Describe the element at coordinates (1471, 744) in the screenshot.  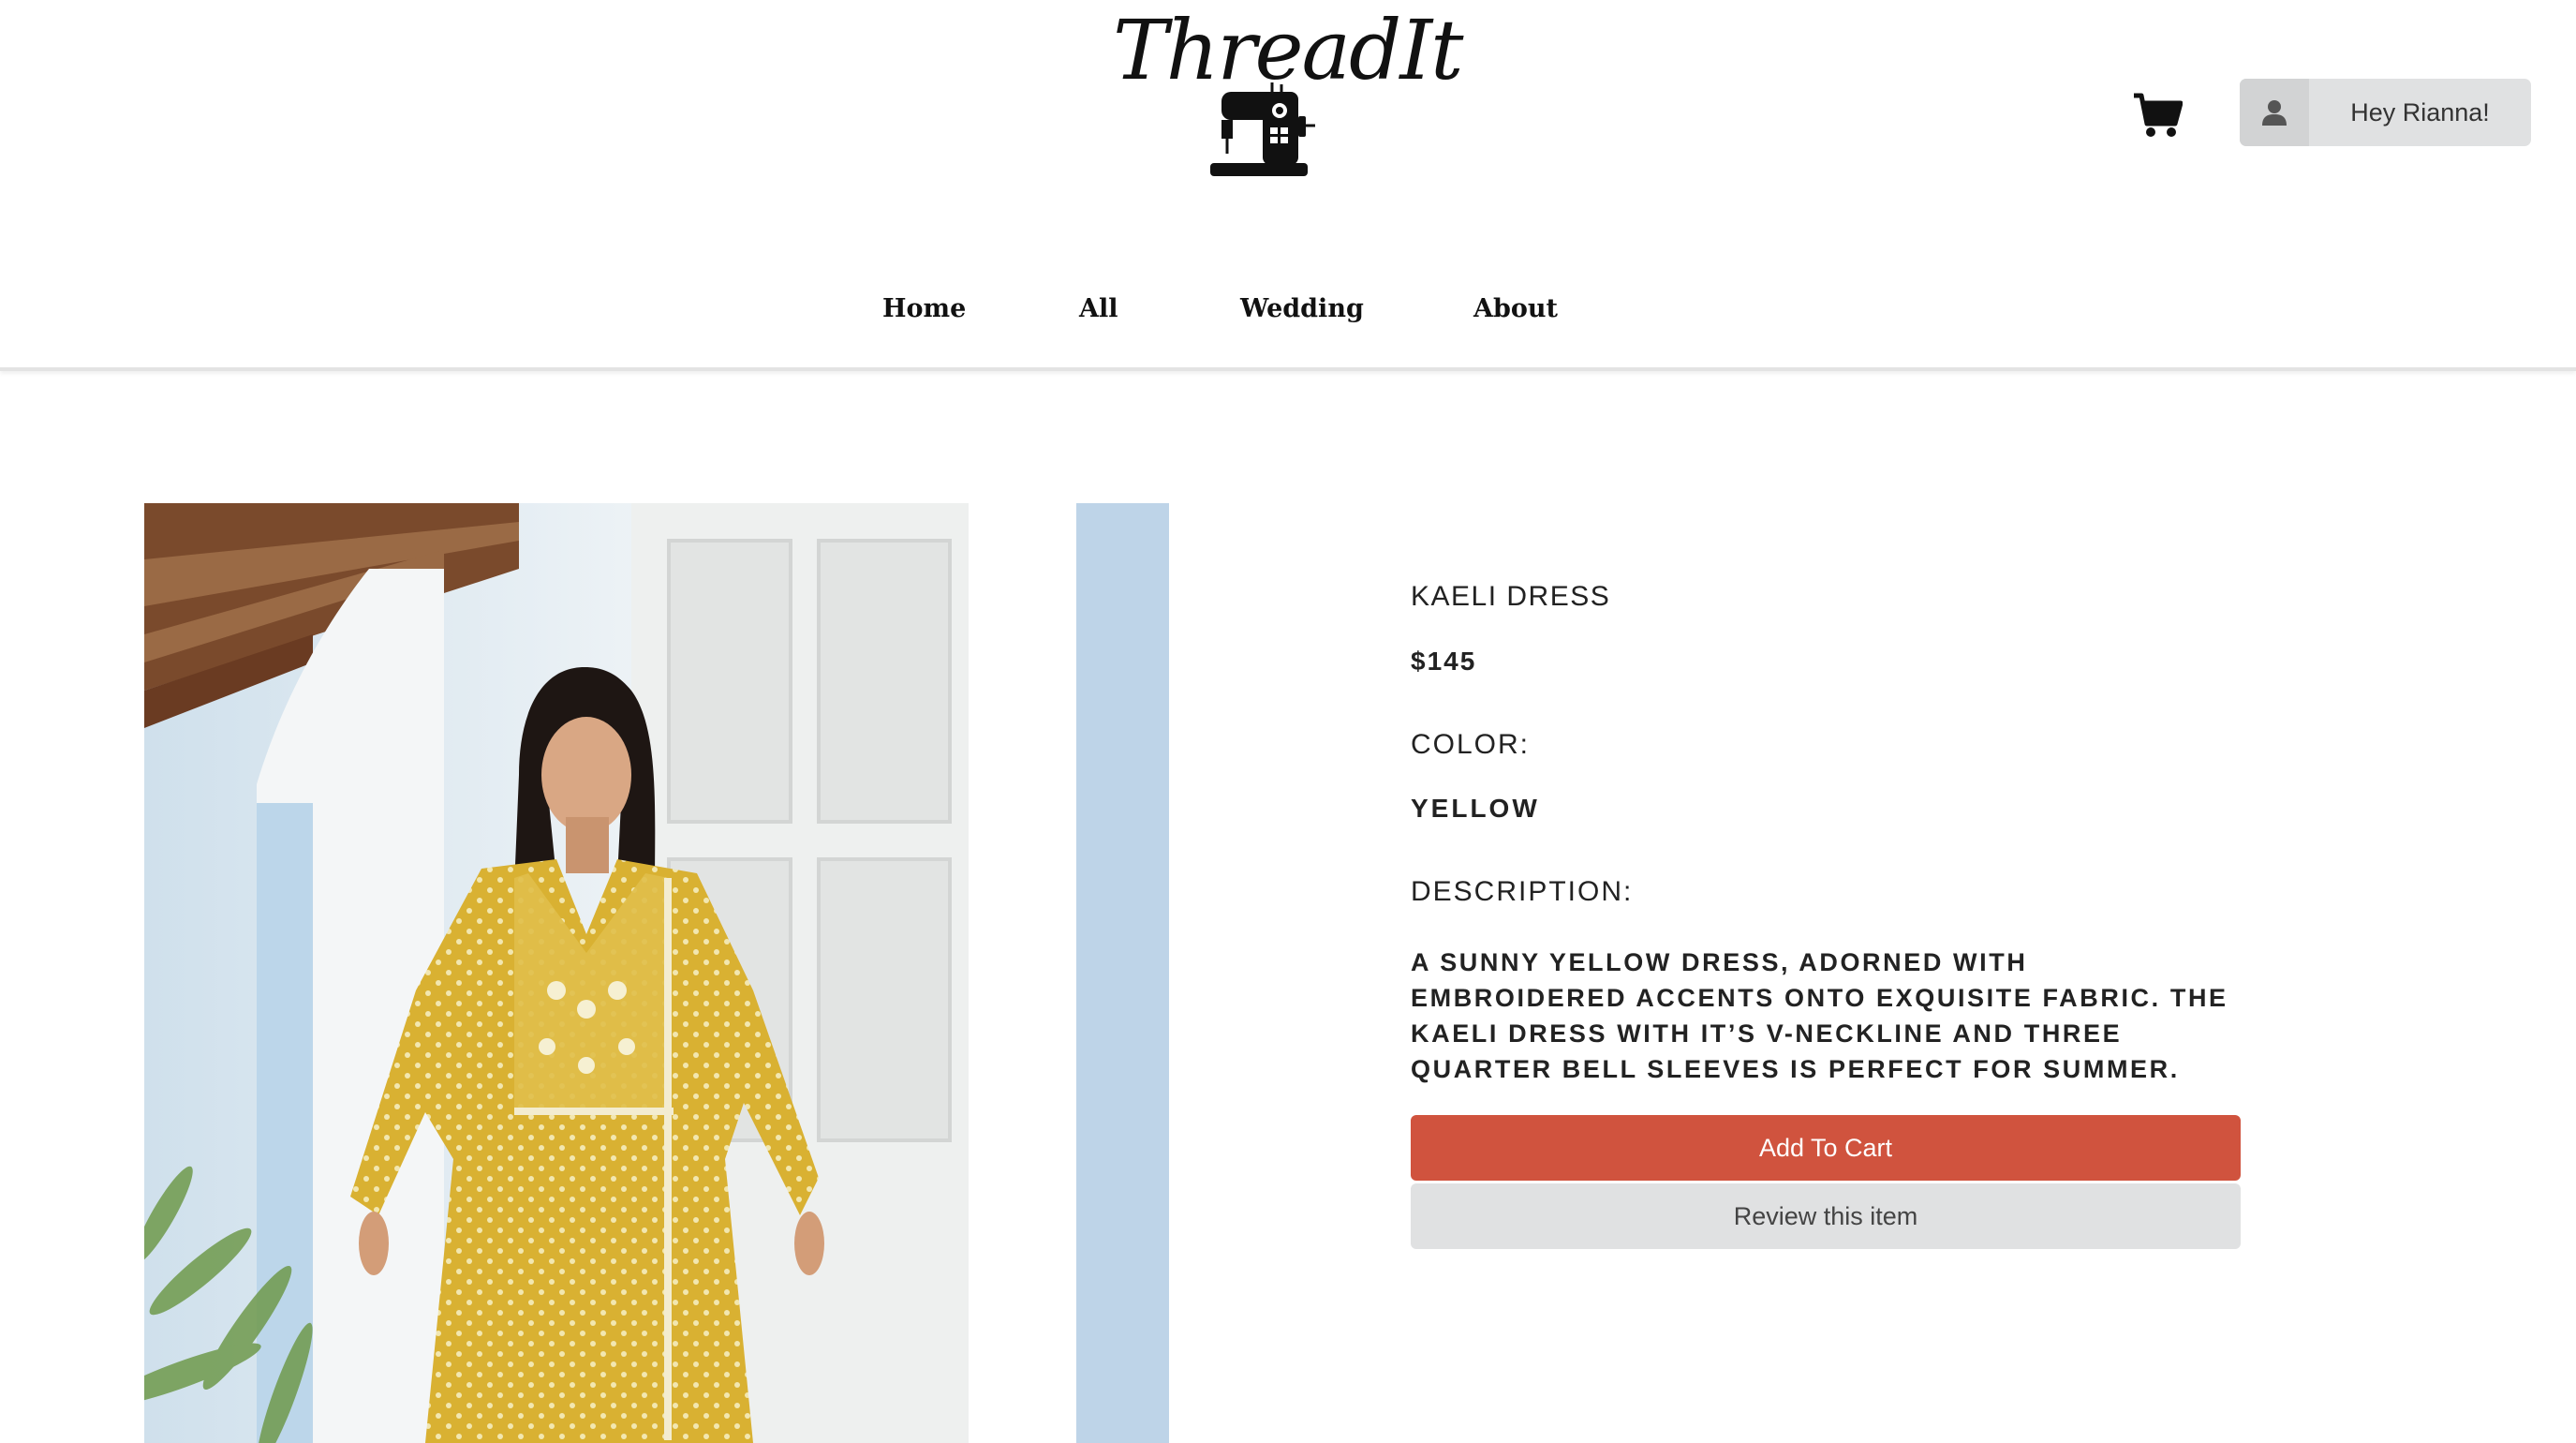
I see `color-label: COLOR:` at that location.